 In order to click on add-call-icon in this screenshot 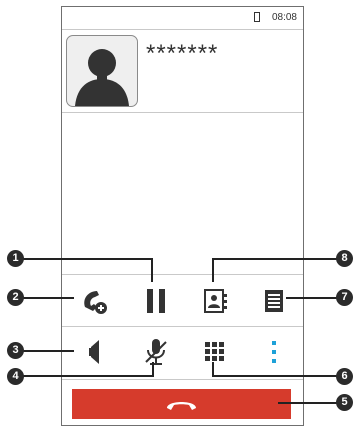, I will do `click(95, 302)`.